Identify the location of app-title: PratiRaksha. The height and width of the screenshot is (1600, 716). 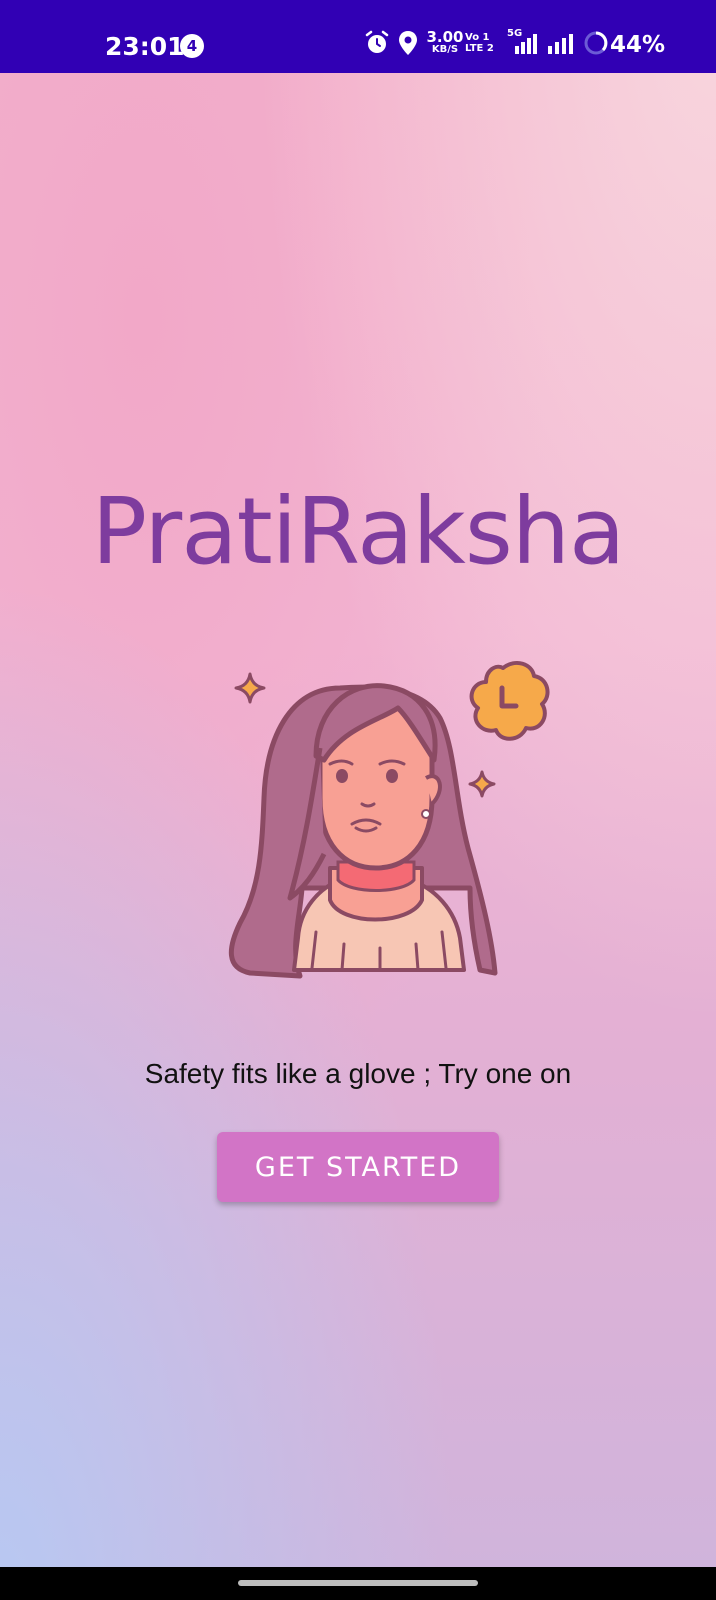
(358, 531).